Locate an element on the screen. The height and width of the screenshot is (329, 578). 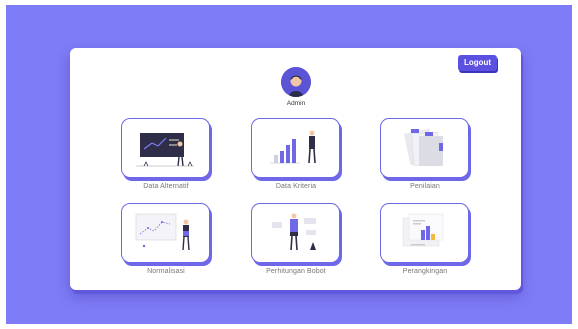
tile-label-perangkingan: Perangkingan is located at coordinates (425, 271).